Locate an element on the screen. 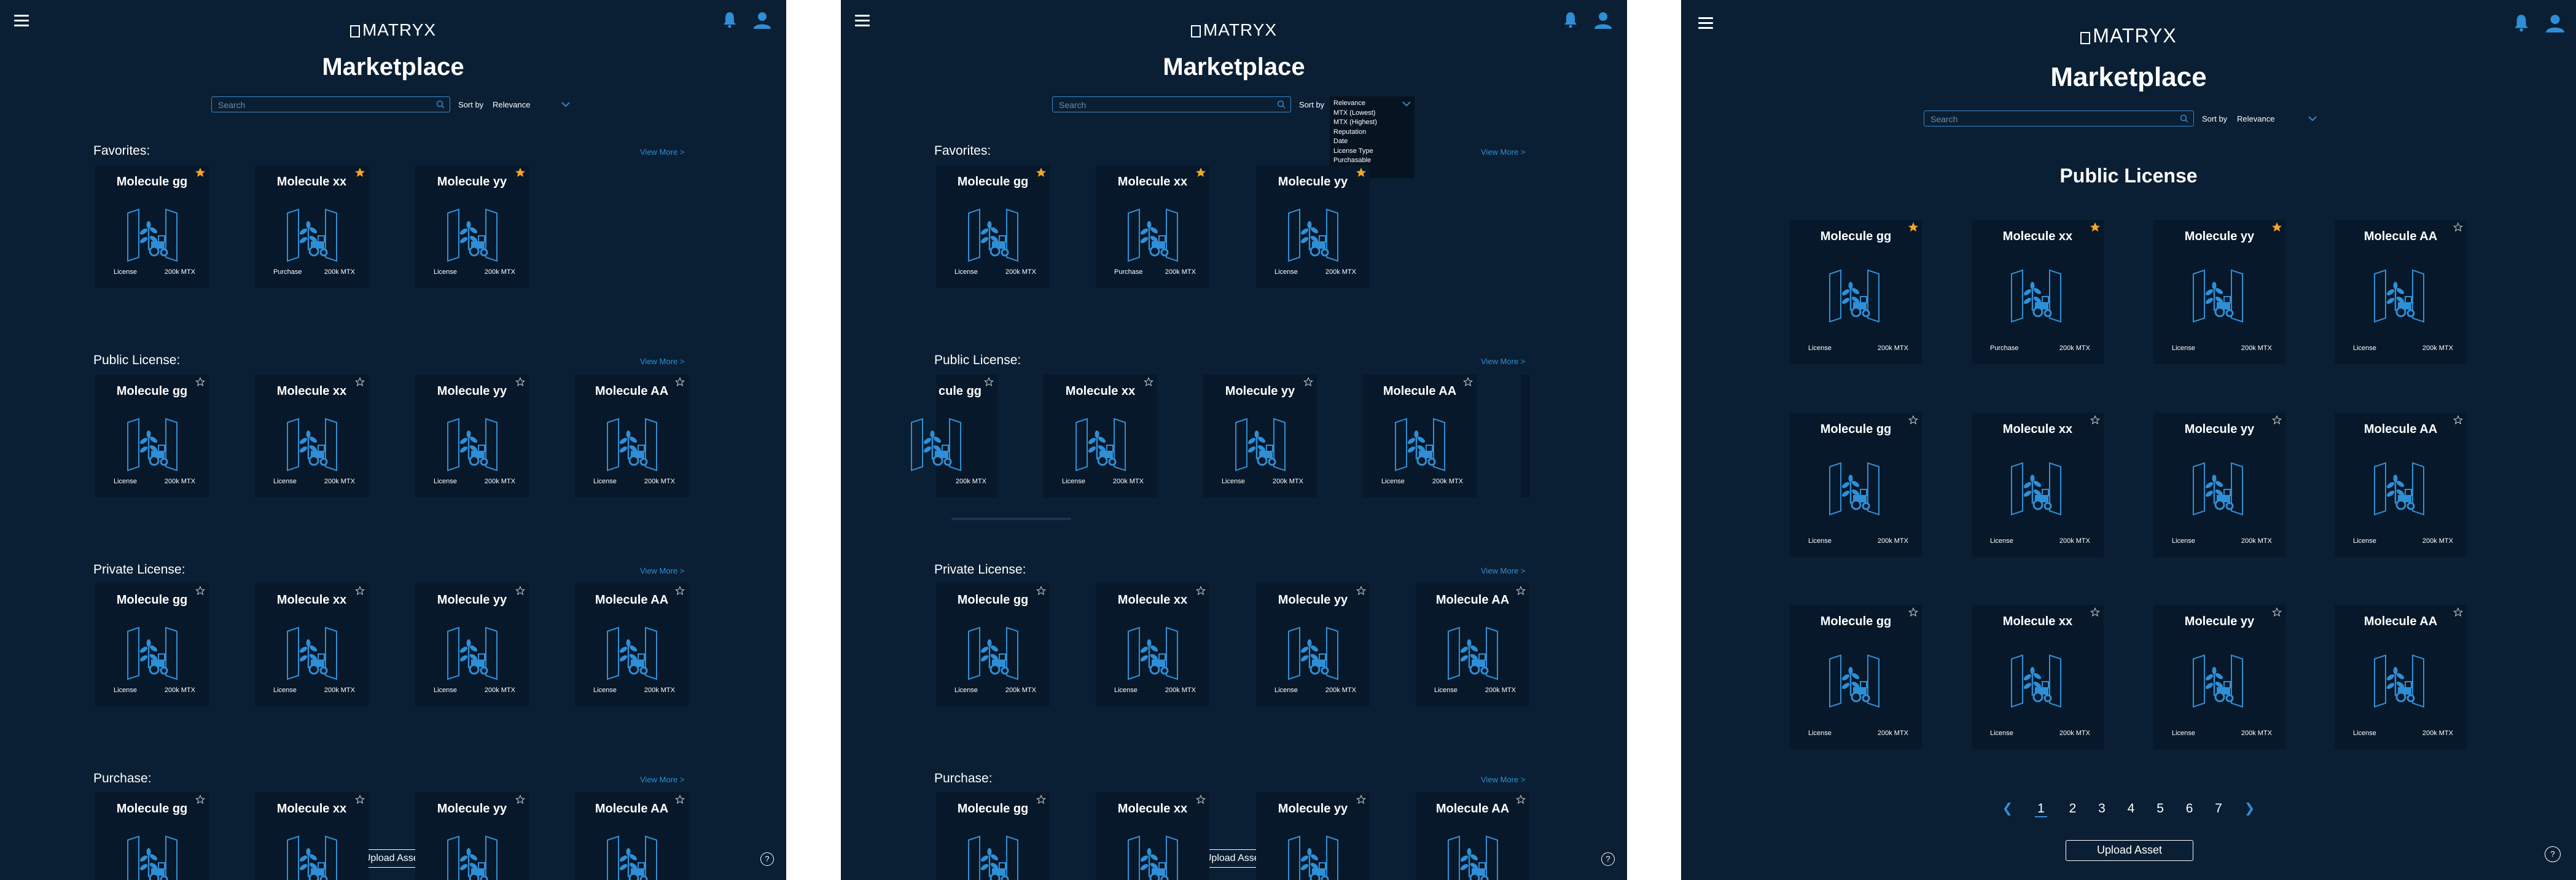 The height and width of the screenshot is (880, 2576). prev-page-icon: ❮ is located at coordinates (2007, 808).